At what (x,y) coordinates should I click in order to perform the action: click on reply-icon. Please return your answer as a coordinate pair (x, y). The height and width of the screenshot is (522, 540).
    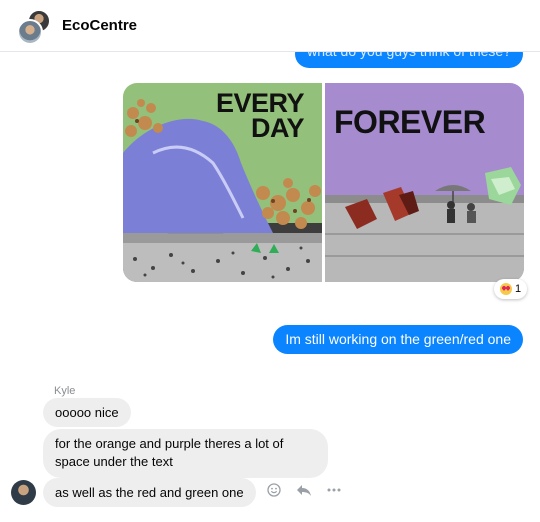
    Looking at the image, I should click on (304, 490).